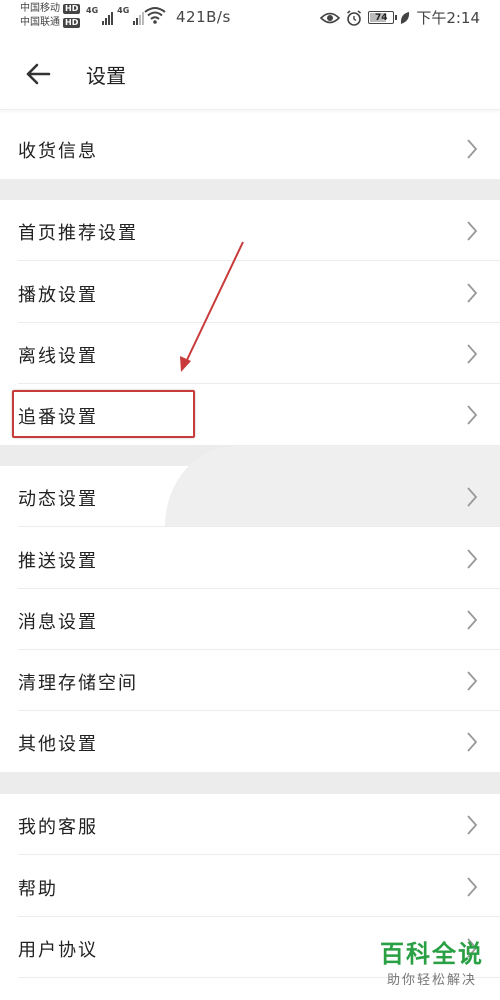 The width and height of the screenshot is (500, 1000). What do you see at coordinates (431, 980) in the screenshot?
I see `watermark-subtitle: 助你轻松解决` at bounding box center [431, 980].